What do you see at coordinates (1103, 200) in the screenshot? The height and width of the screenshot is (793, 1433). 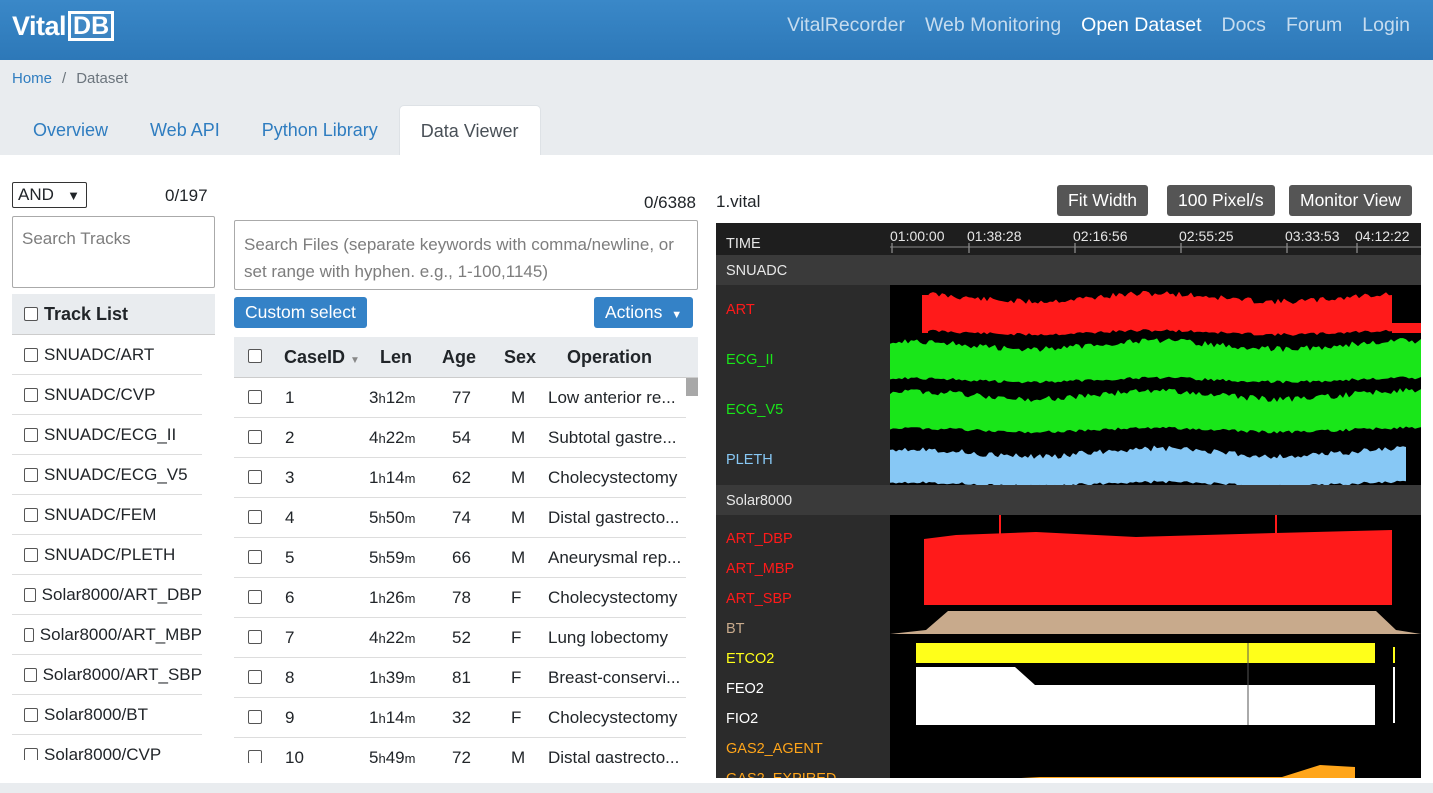 I see `fit-width-button: Fit Width` at bounding box center [1103, 200].